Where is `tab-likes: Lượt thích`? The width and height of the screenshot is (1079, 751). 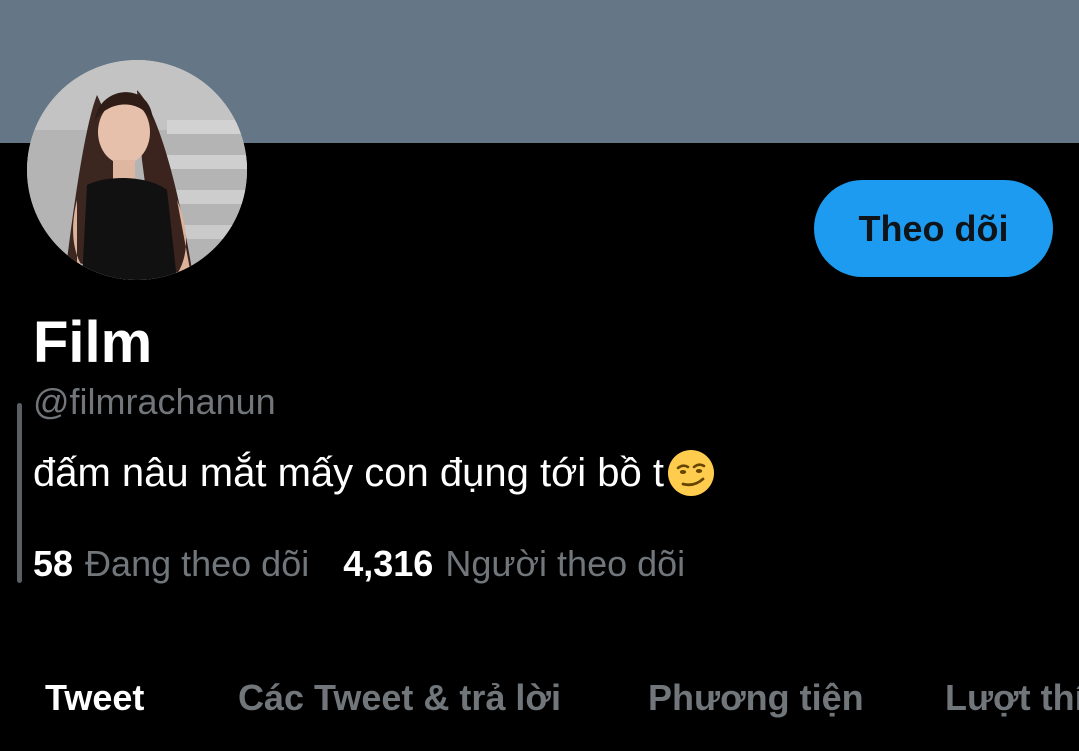 tab-likes: Lượt thích is located at coordinates (1012, 698).